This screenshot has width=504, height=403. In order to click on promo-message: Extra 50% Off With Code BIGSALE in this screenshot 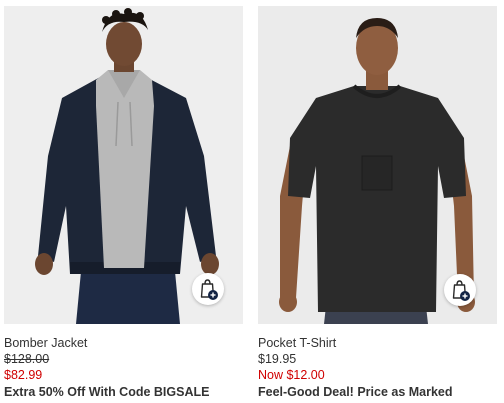, I will do `click(107, 392)`.